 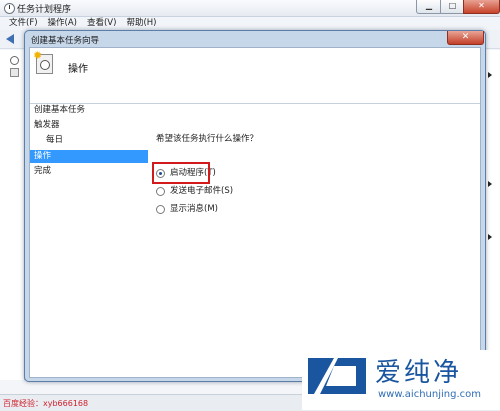 What do you see at coordinates (207, 139) in the screenshot?
I see `action-question: 希望该任务执行什么操作？` at bounding box center [207, 139].